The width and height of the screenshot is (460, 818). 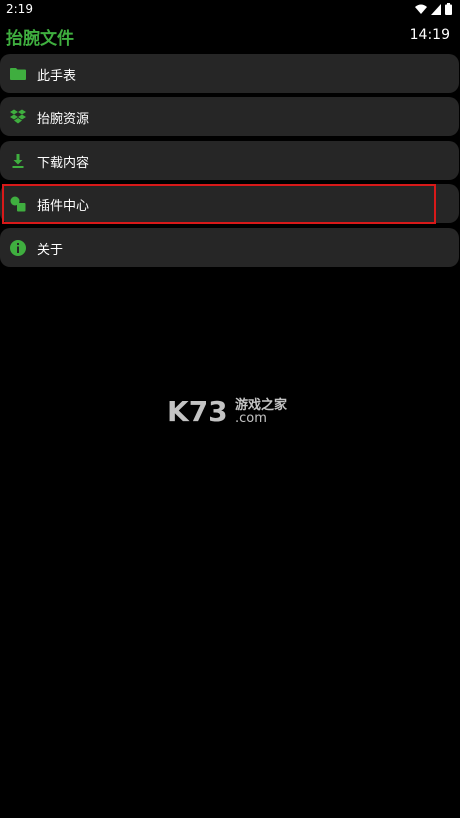 What do you see at coordinates (50, 250) in the screenshot?
I see `menu-item-label: 关于` at bounding box center [50, 250].